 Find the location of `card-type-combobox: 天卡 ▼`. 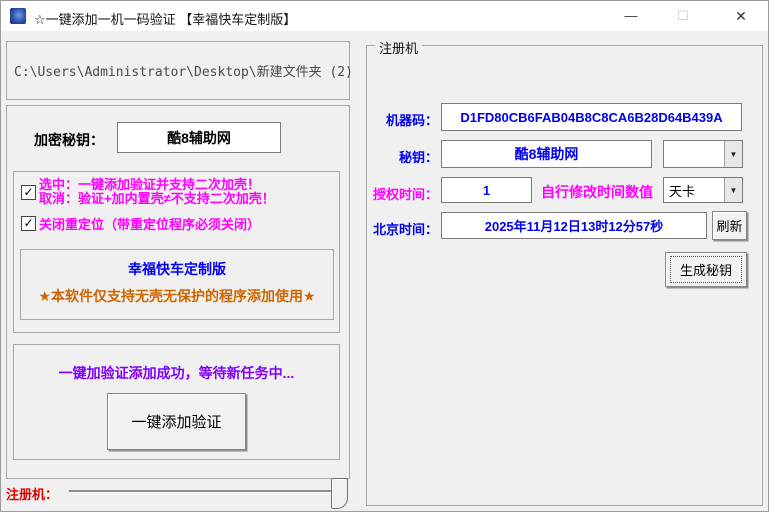

card-type-combobox: 天卡 ▼ is located at coordinates (703, 190).